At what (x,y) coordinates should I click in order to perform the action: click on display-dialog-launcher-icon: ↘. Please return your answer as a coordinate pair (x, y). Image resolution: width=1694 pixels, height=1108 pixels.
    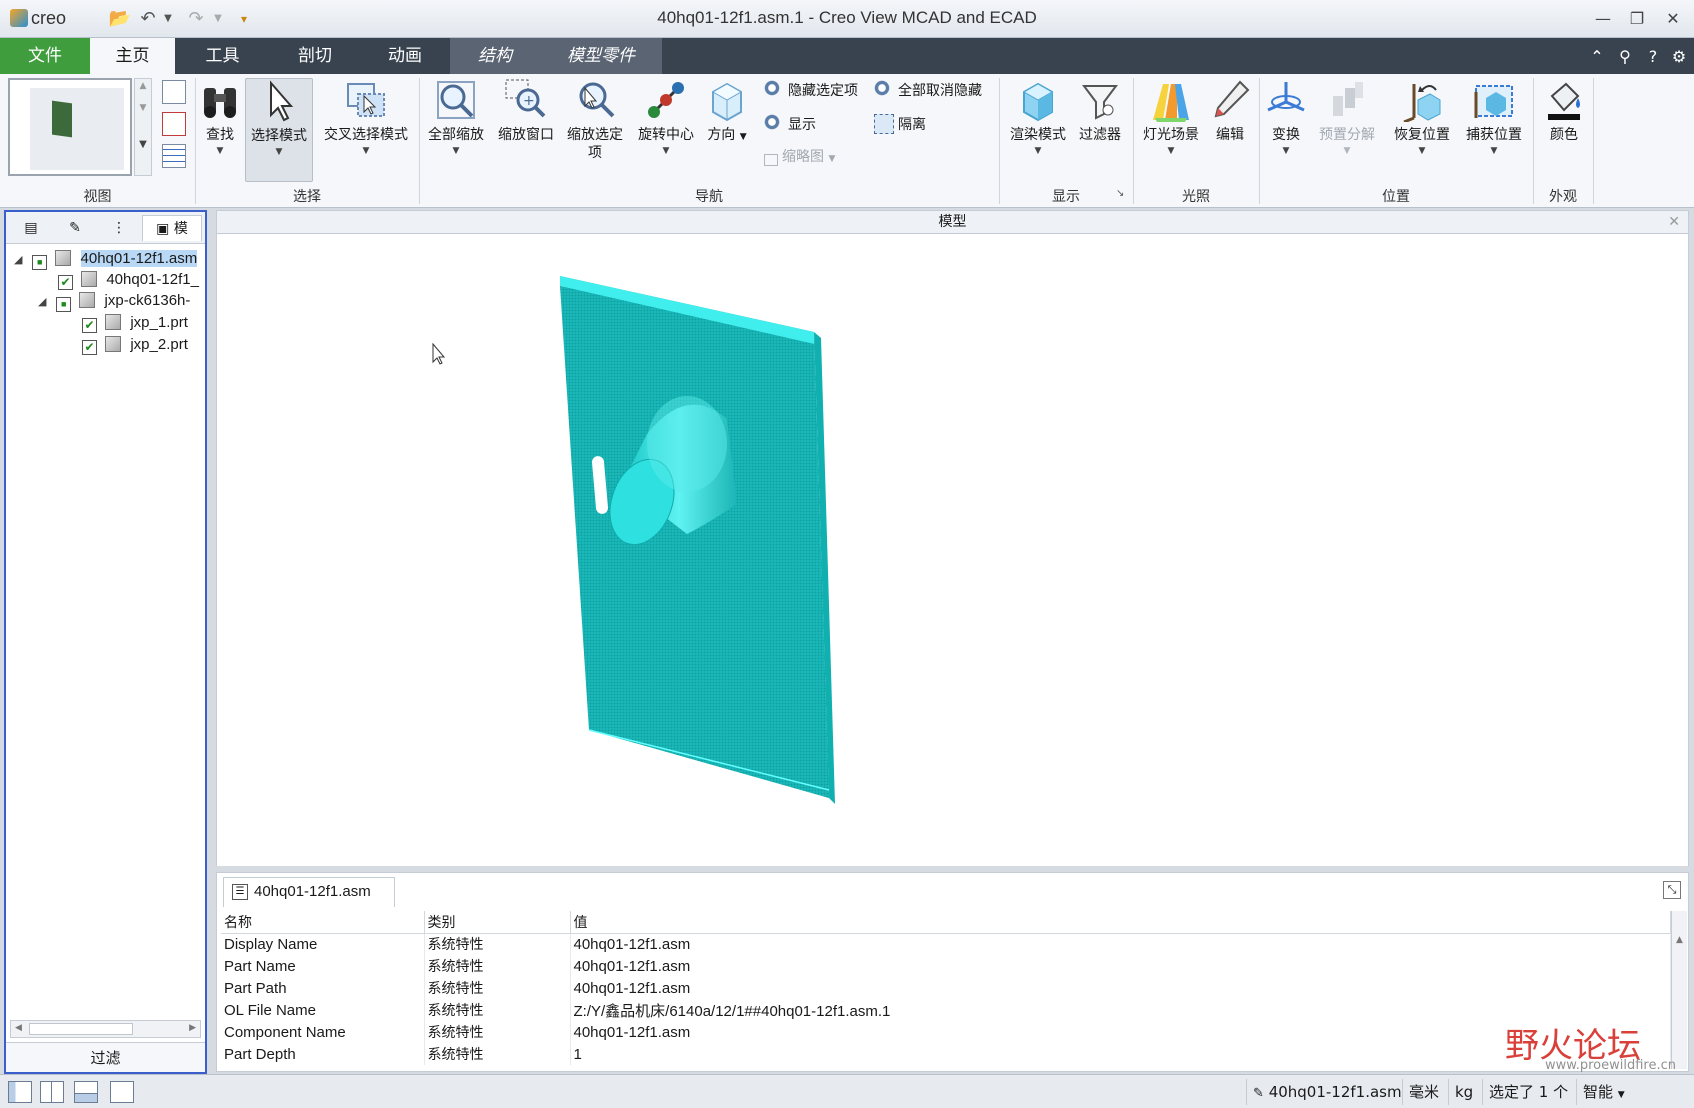
    Looking at the image, I should click on (1120, 193).